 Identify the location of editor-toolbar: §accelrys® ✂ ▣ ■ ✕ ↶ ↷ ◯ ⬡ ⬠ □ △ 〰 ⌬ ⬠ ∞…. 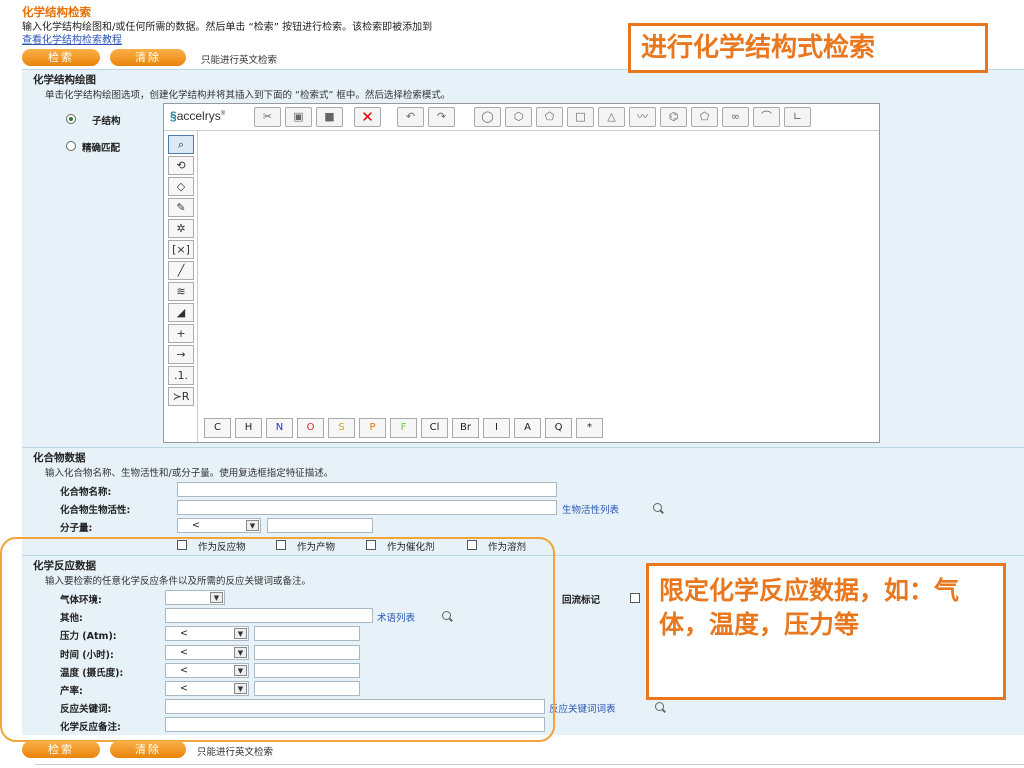
(521, 117).